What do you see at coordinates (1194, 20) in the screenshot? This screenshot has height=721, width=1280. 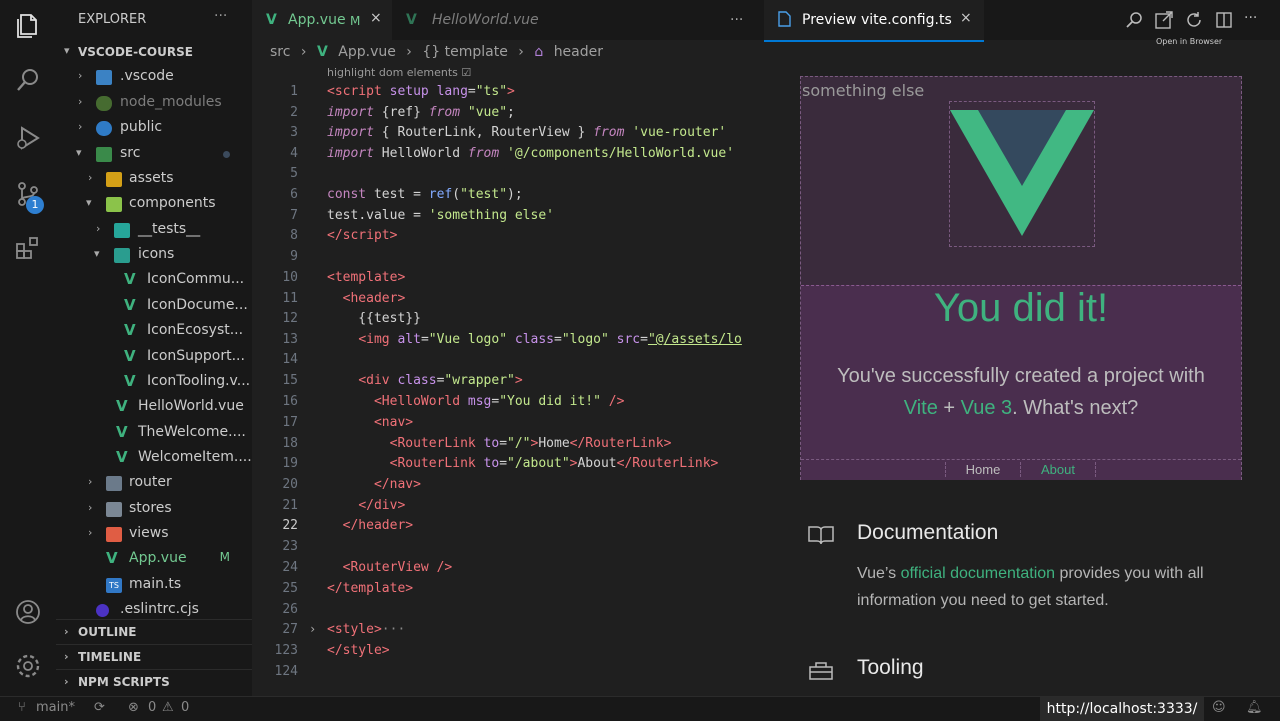 I see `refresh-icon` at bounding box center [1194, 20].